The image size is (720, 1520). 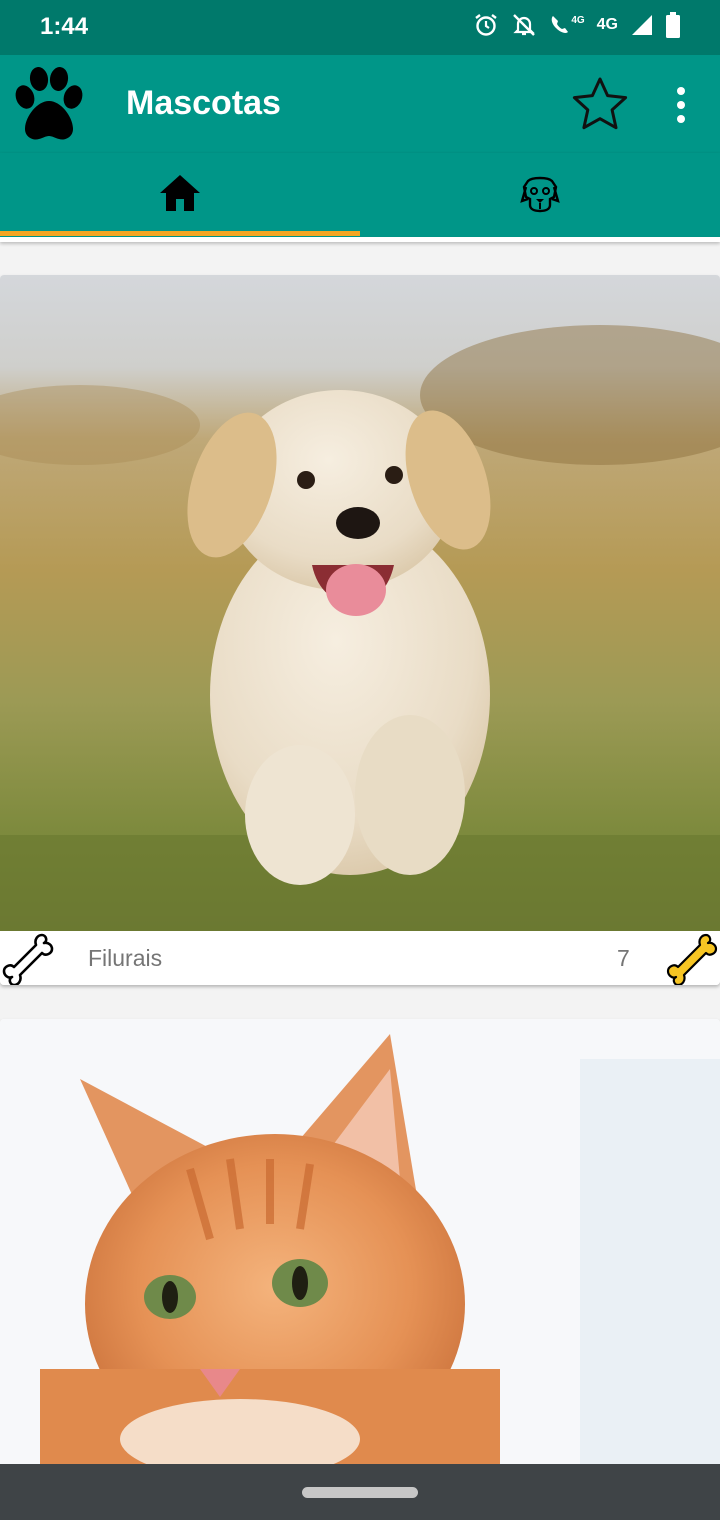 What do you see at coordinates (692, 958) in the screenshot?
I see `bone-filled-icon` at bounding box center [692, 958].